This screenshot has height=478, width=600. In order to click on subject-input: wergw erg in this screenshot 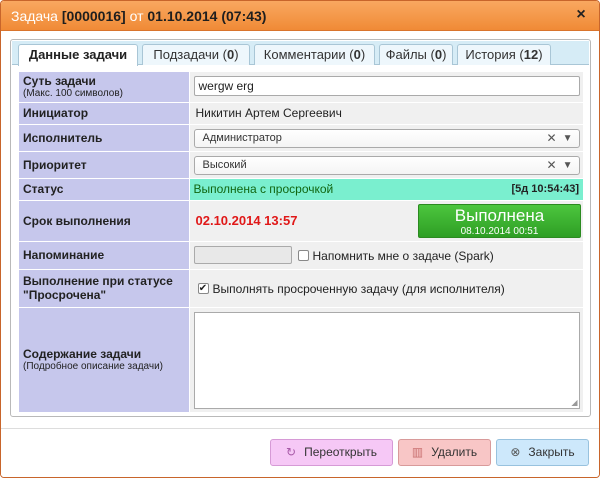, I will do `click(386, 86)`.